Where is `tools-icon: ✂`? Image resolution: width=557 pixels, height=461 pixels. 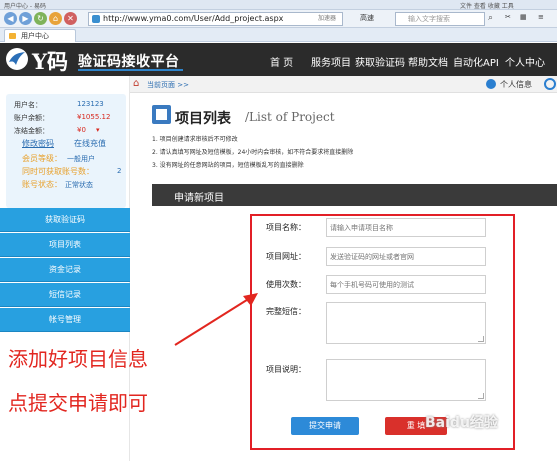
tools-icon: ✂ is located at coordinates (508, 17).